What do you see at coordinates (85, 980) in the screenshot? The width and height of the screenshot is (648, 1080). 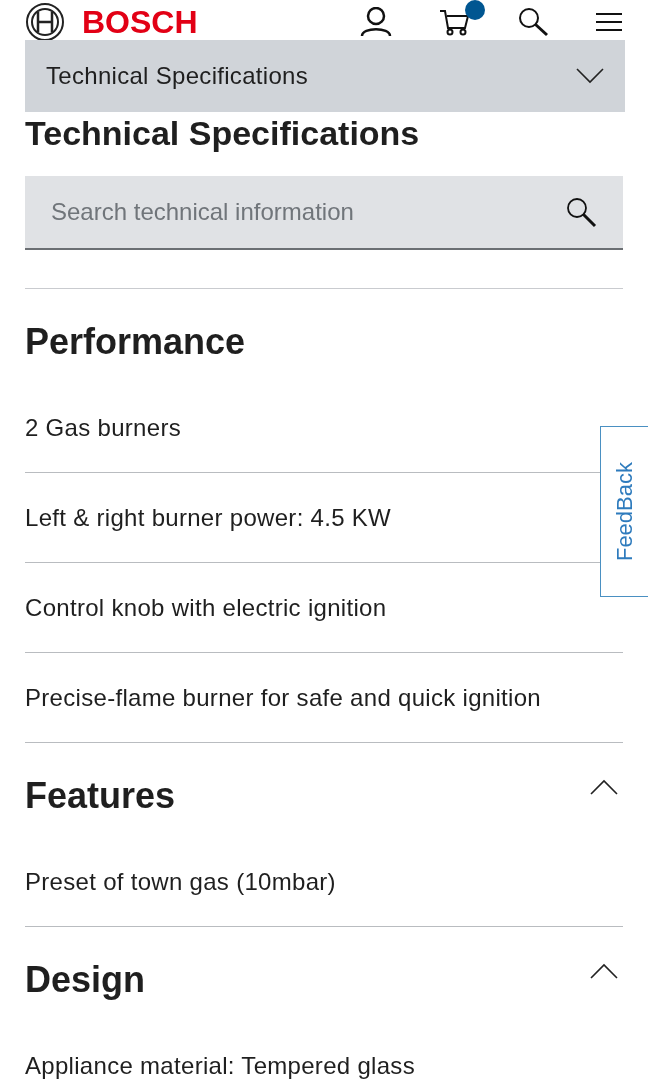 I see `section-heading: Design` at bounding box center [85, 980].